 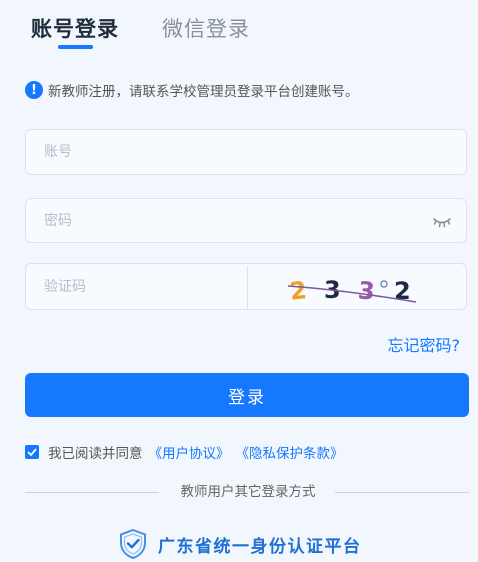 I want to click on exclamation-icon: !, so click(x=34, y=90).